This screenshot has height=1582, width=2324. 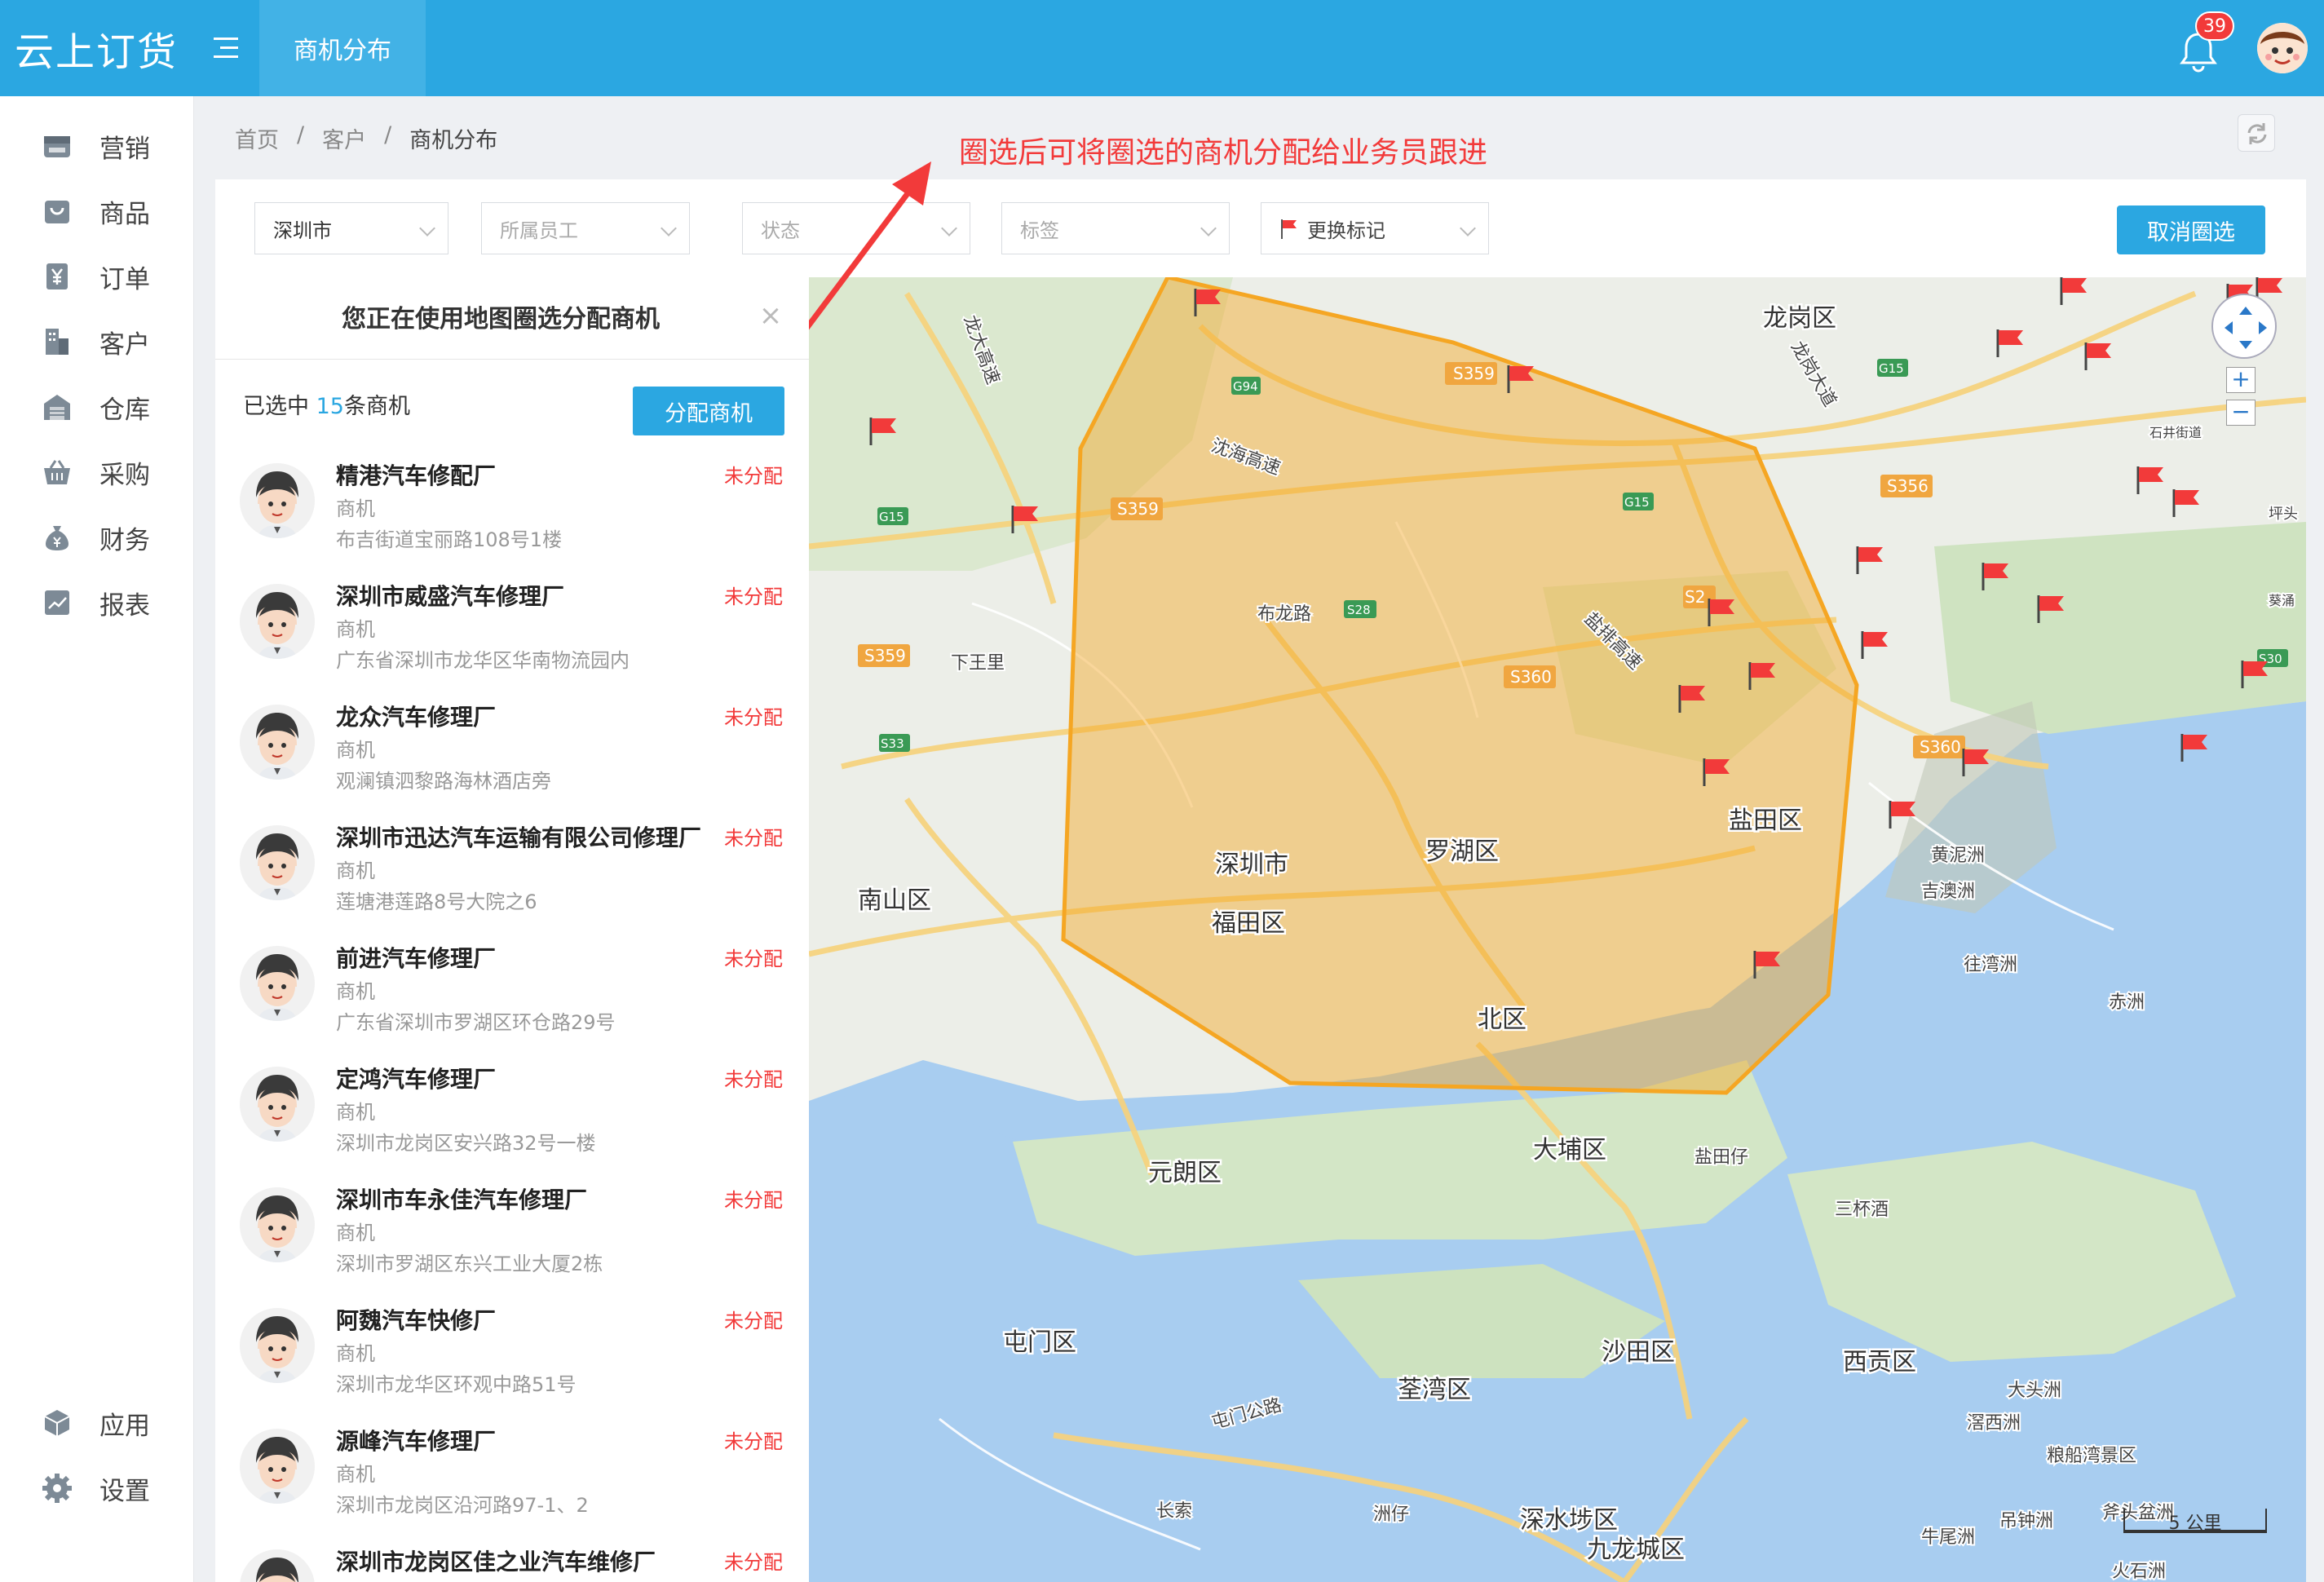 What do you see at coordinates (1375, 228) in the screenshot?
I see `marker-select: 更换标记` at bounding box center [1375, 228].